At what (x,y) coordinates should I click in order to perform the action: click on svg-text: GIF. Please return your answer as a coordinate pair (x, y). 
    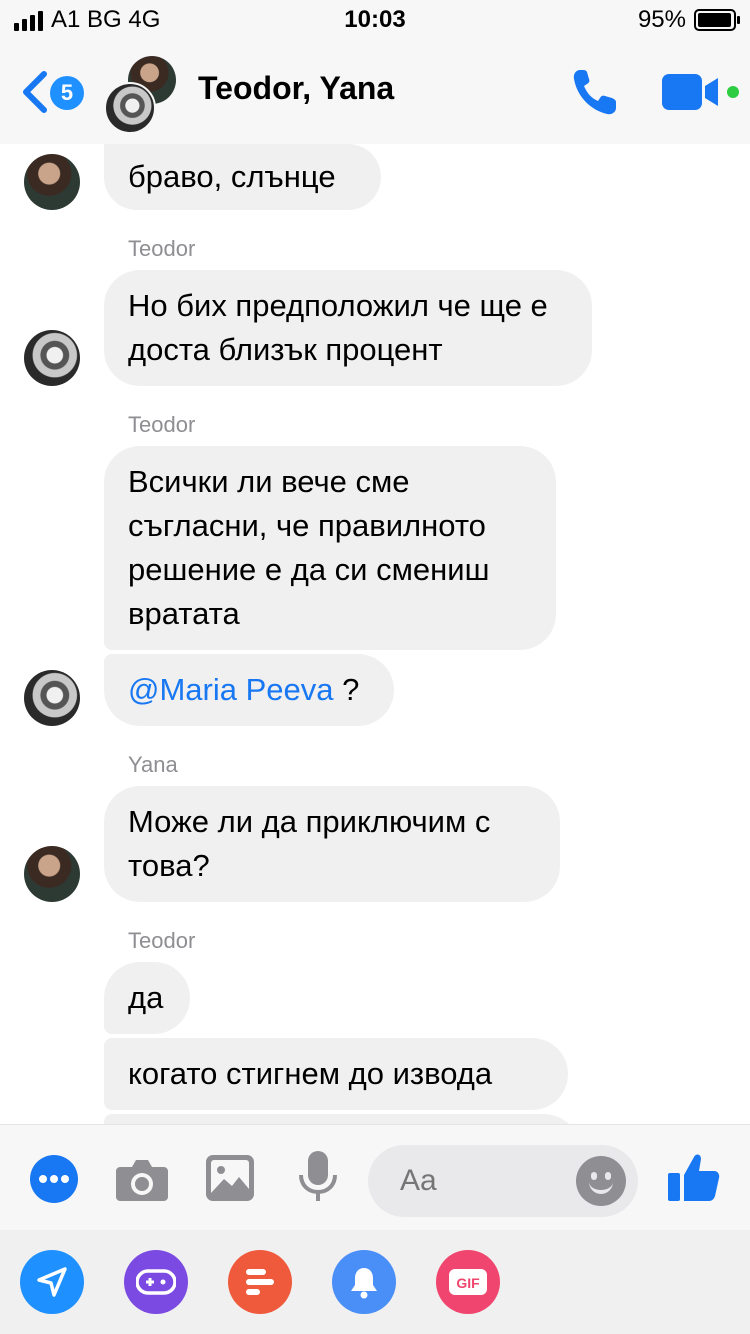
    Looking at the image, I should click on (468, 1283).